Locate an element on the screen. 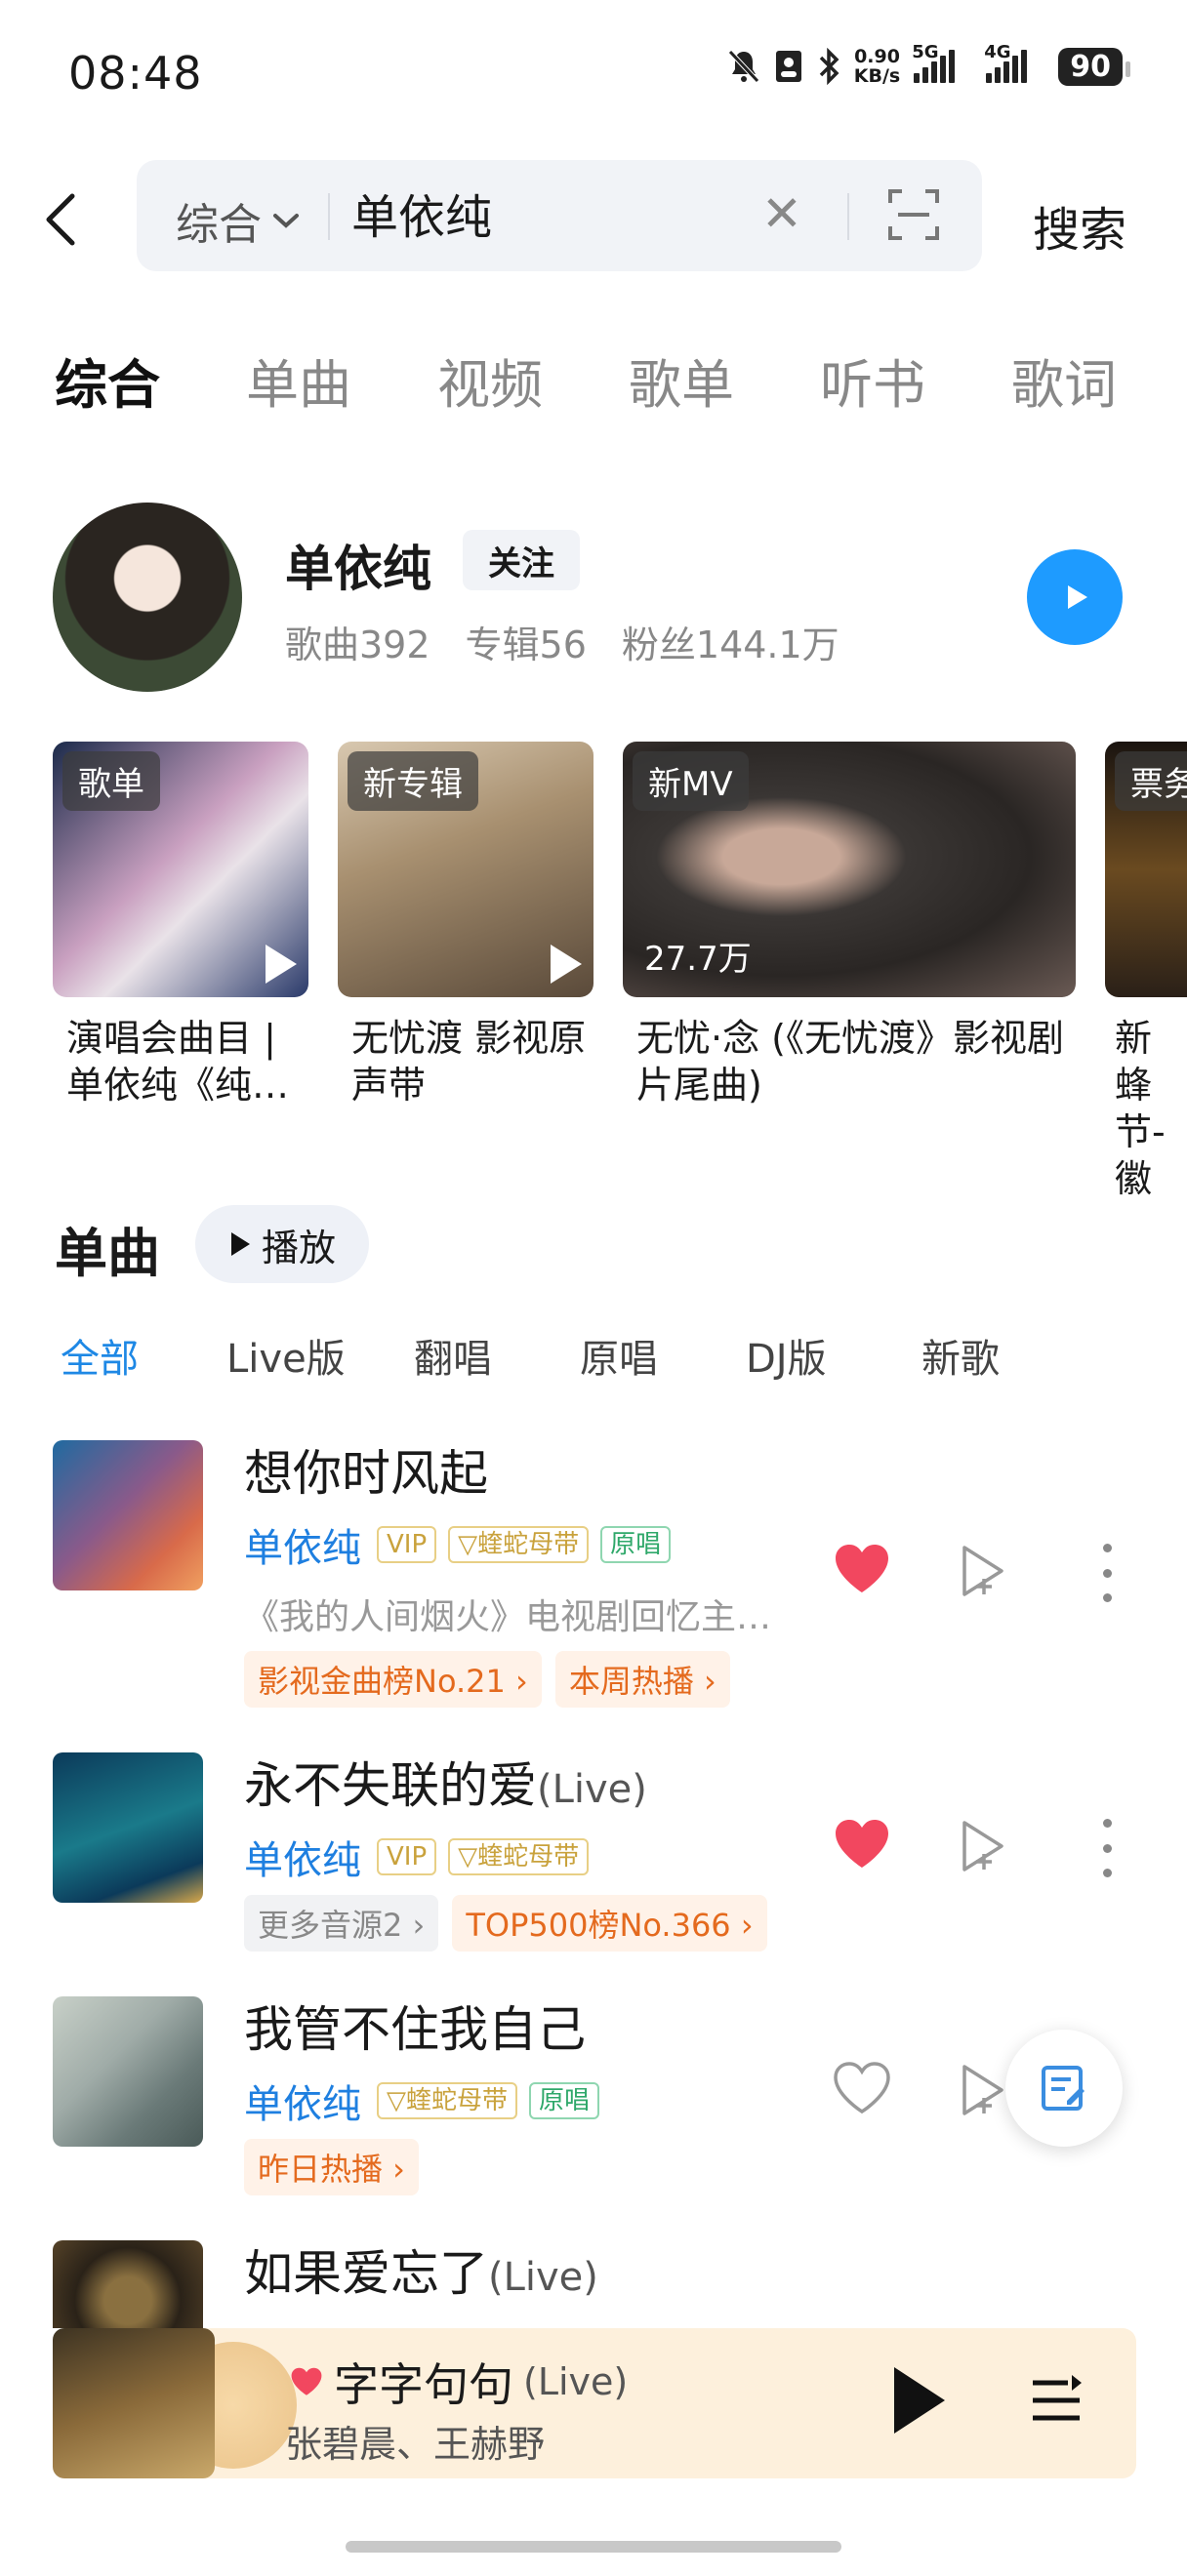 Image resolution: width=1187 pixels, height=2576 pixels. player-artists: 张碧晨、王赫野 is located at coordinates (415, 2444).